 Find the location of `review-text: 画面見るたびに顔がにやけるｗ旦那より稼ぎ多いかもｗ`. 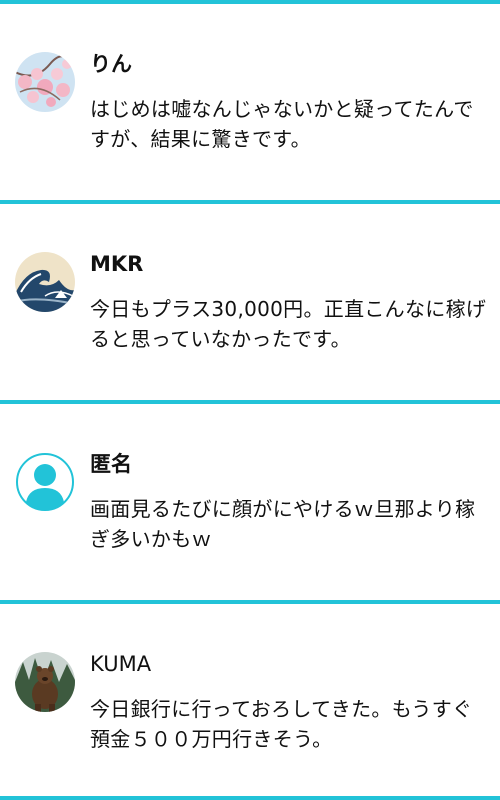

review-text: 画面見るたびに顔がにやけるｗ旦那より稼ぎ多いかもｗ is located at coordinates (283, 524).